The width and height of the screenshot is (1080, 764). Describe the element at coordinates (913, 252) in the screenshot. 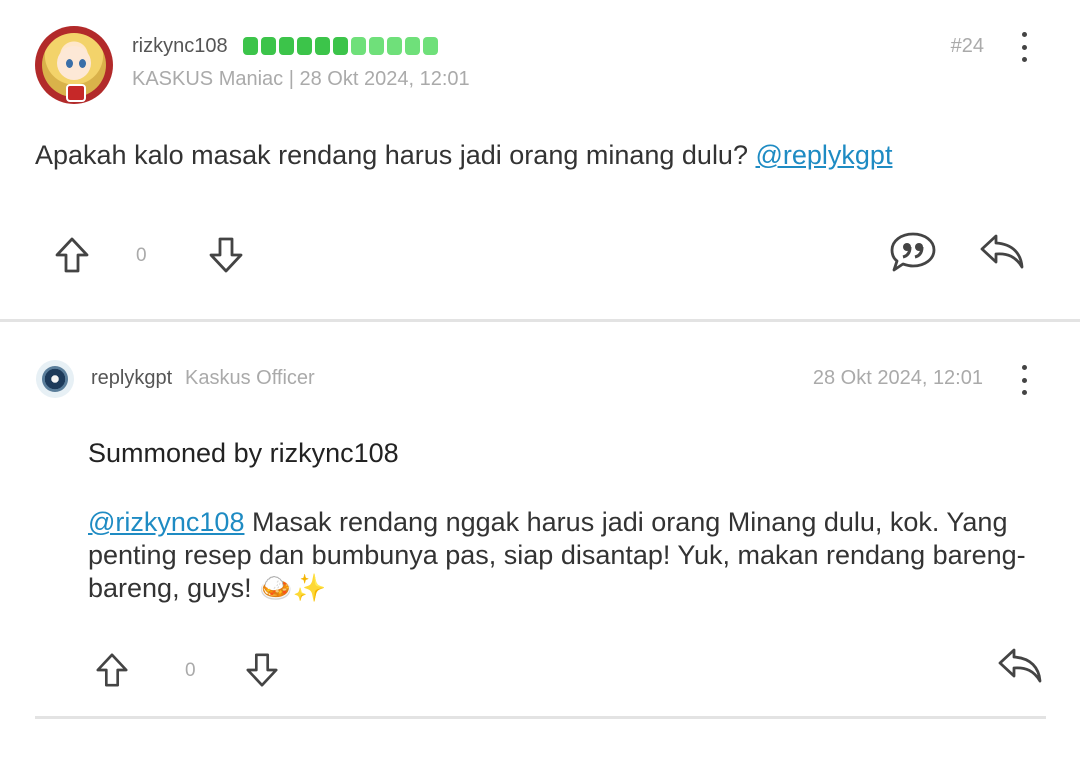

I see `quote-icon` at that location.